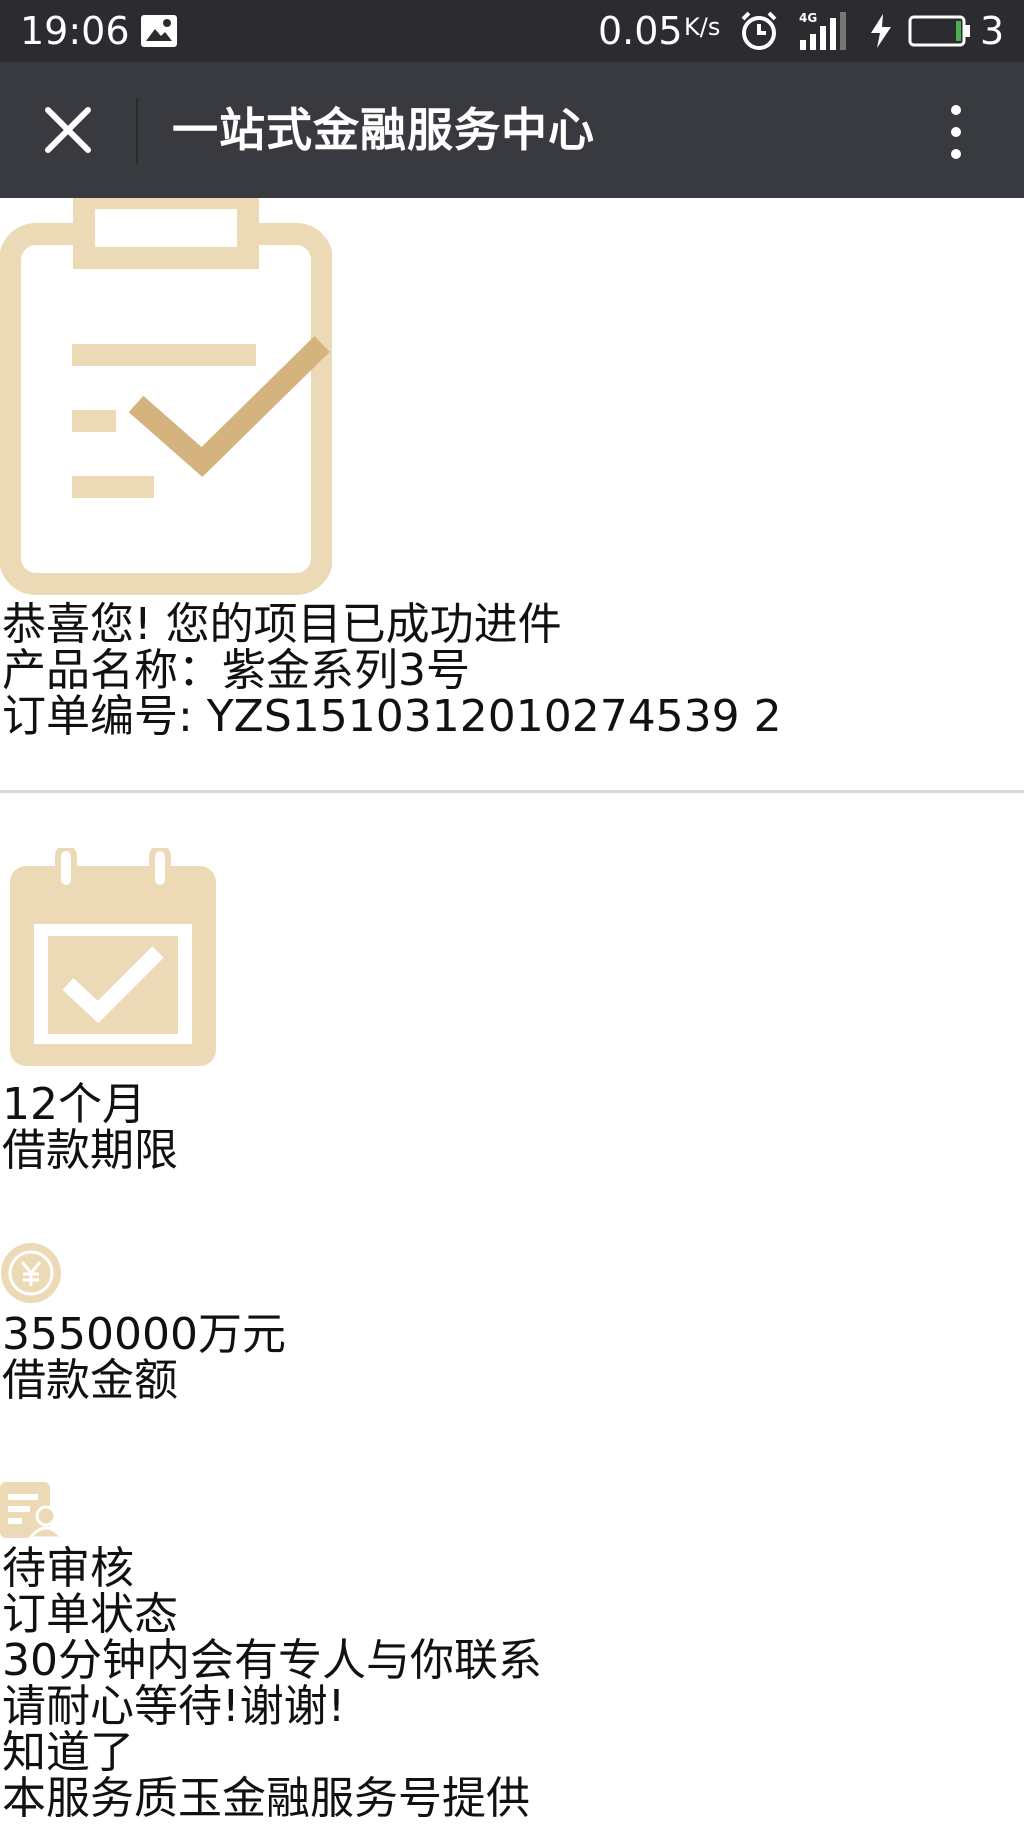 The height and width of the screenshot is (1824, 1024). Describe the element at coordinates (282, 624) in the screenshot. I see `success-message: 恭喜您! 您的项目已成功进件` at that location.